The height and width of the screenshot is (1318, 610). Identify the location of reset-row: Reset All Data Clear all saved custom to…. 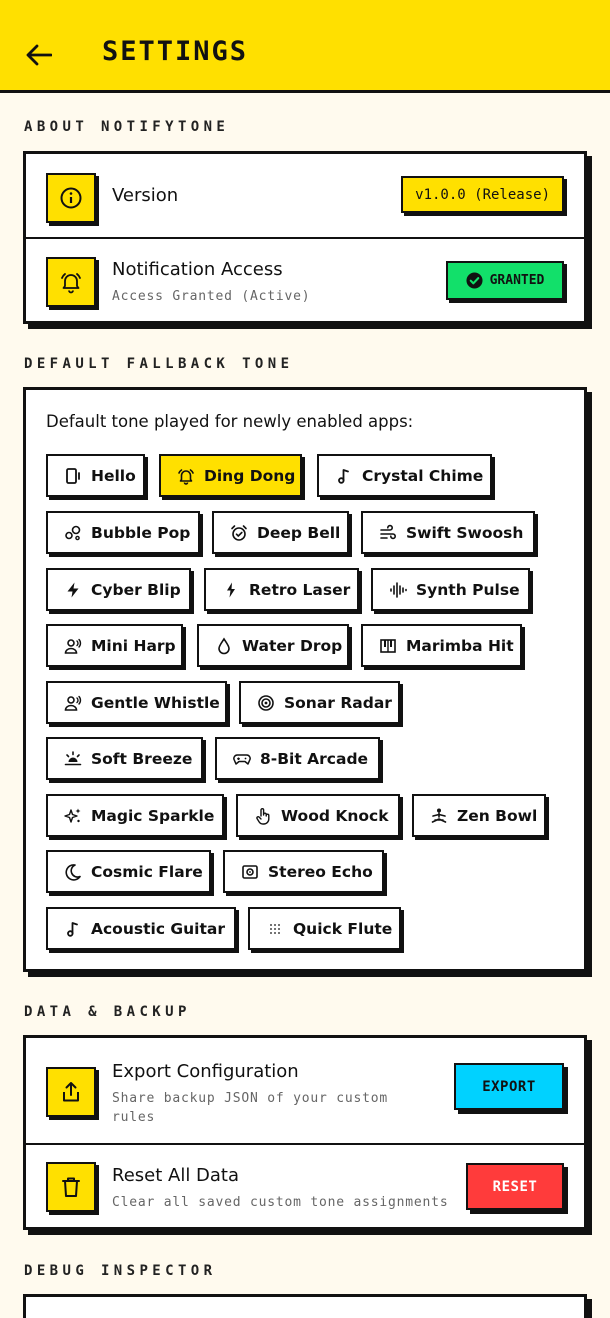
(305, 1186).